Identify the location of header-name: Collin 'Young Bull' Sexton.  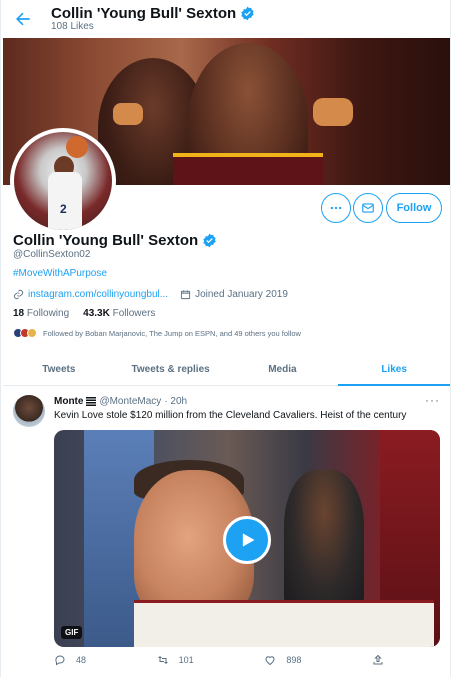
(144, 13).